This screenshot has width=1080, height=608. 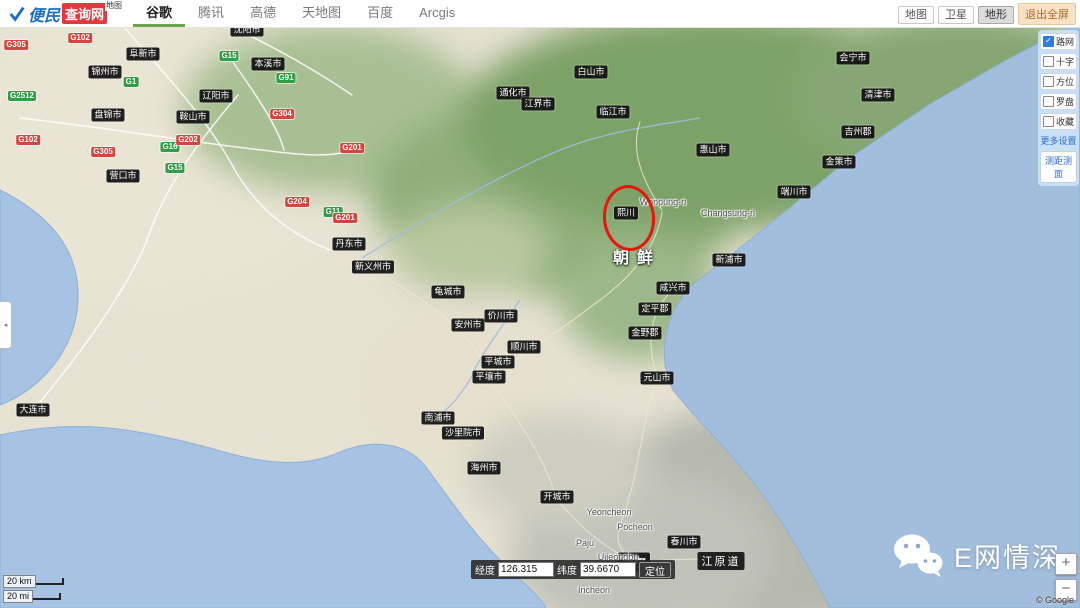 I want to click on checkbox-checked-icon: ✓, so click(x=1048, y=41).